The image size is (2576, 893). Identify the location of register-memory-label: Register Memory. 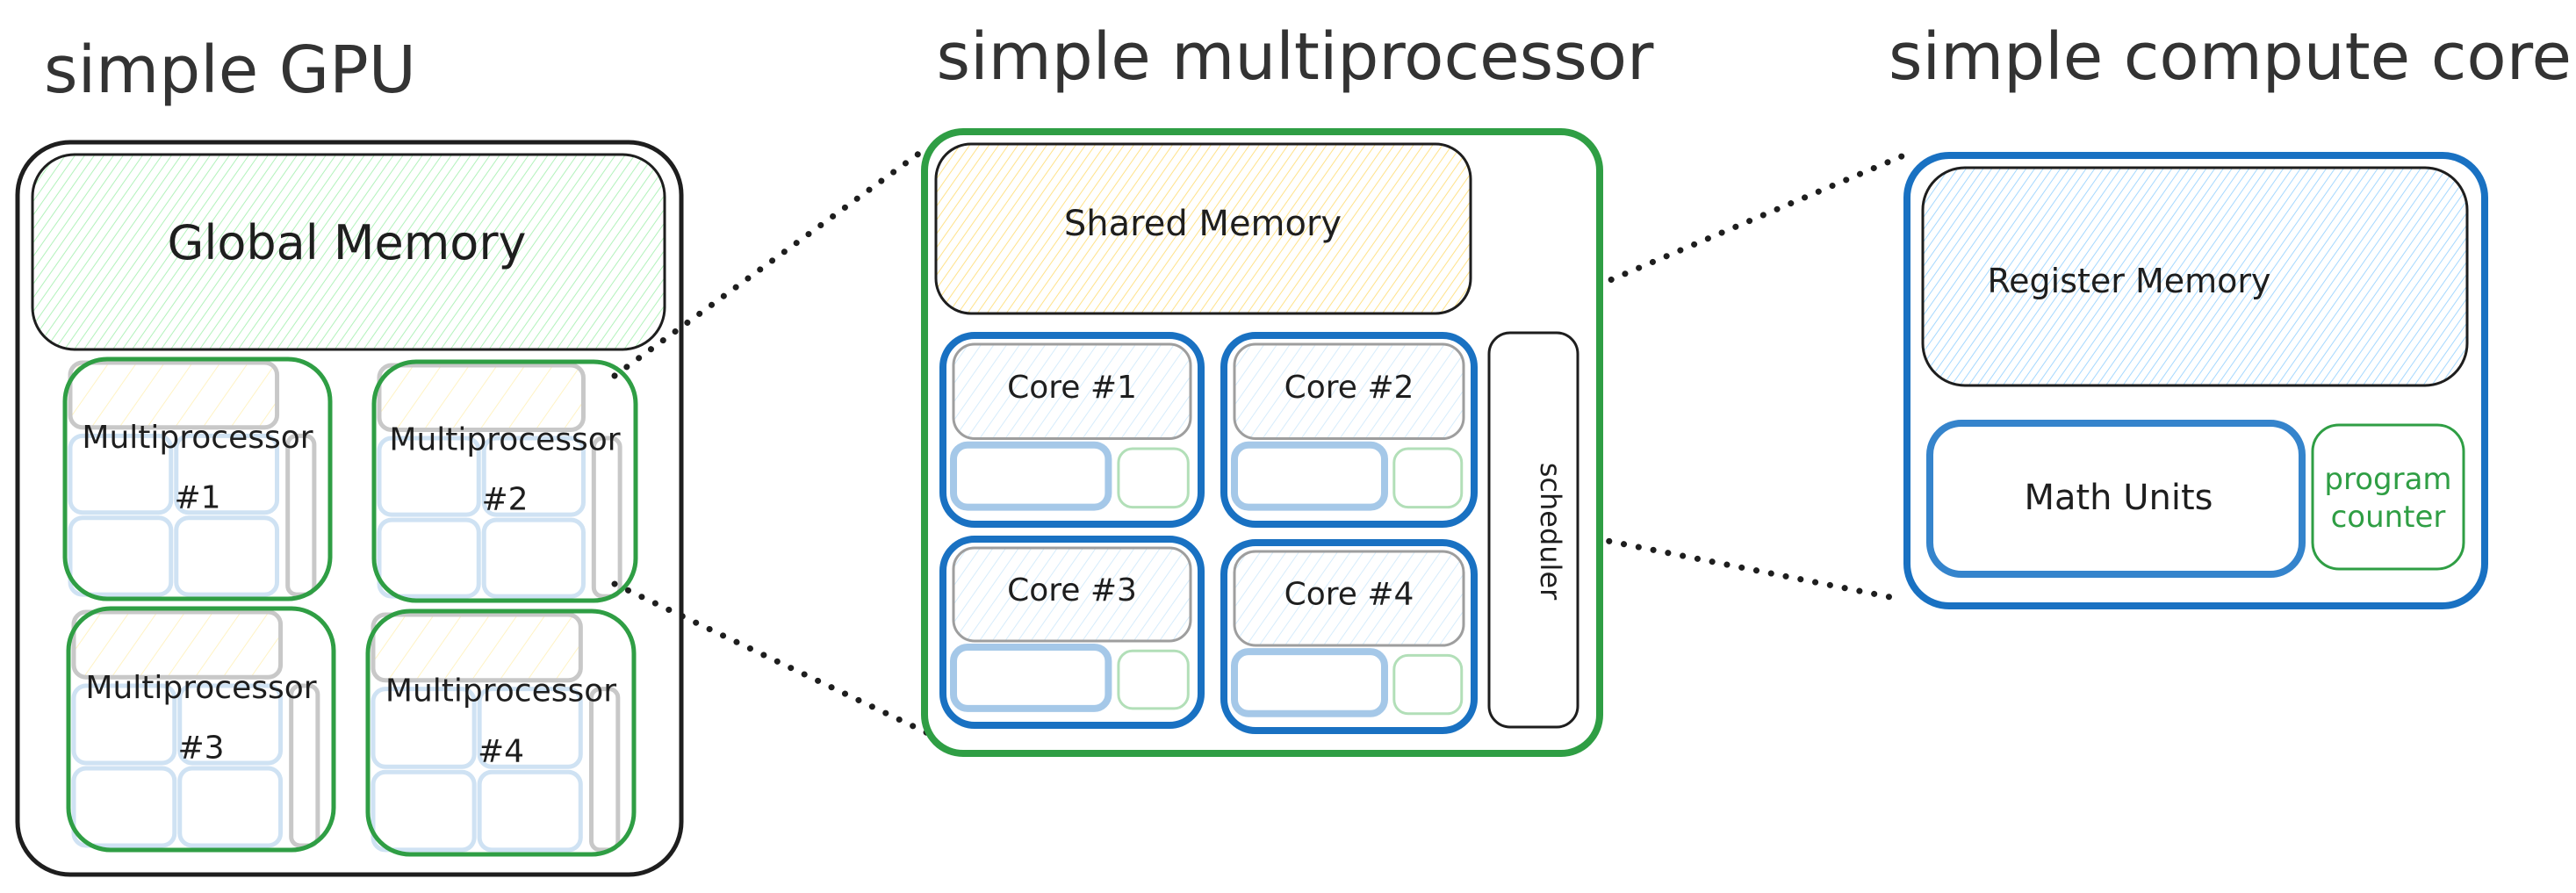
(2128, 281).